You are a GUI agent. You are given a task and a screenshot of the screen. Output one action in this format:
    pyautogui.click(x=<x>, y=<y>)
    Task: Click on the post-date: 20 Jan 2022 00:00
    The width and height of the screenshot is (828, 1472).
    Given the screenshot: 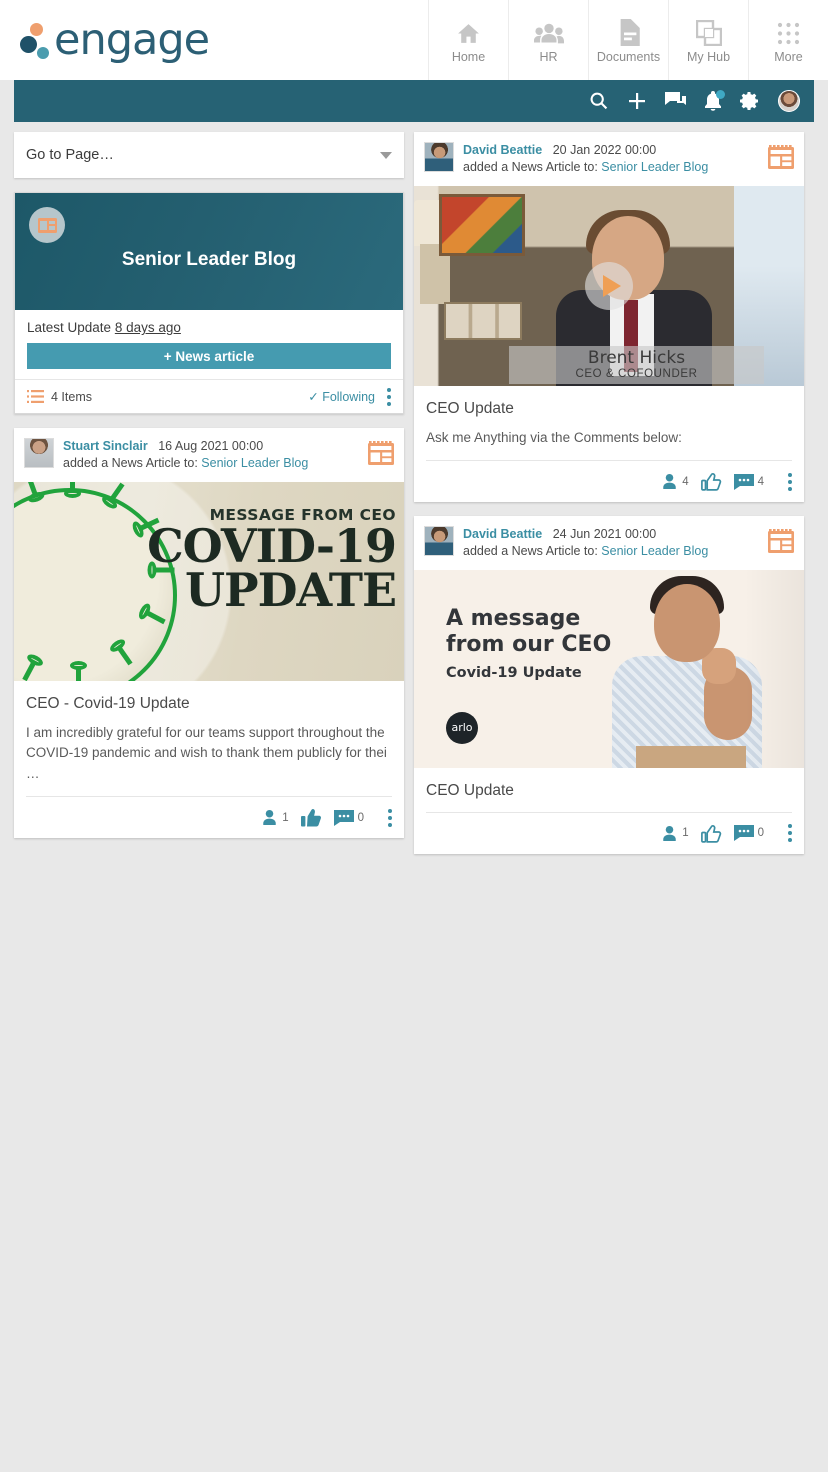 What is the action you would take?
    pyautogui.click(x=604, y=150)
    